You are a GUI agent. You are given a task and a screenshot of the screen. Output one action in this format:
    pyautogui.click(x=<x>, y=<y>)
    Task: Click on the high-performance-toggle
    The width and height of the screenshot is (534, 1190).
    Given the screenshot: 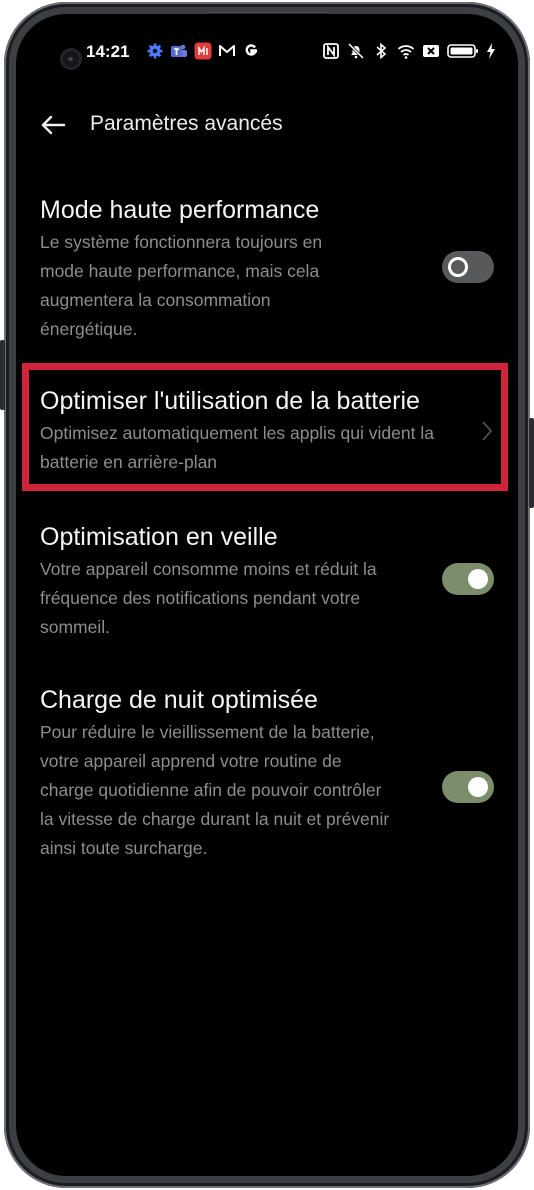 What is the action you would take?
    pyautogui.click(x=468, y=267)
    